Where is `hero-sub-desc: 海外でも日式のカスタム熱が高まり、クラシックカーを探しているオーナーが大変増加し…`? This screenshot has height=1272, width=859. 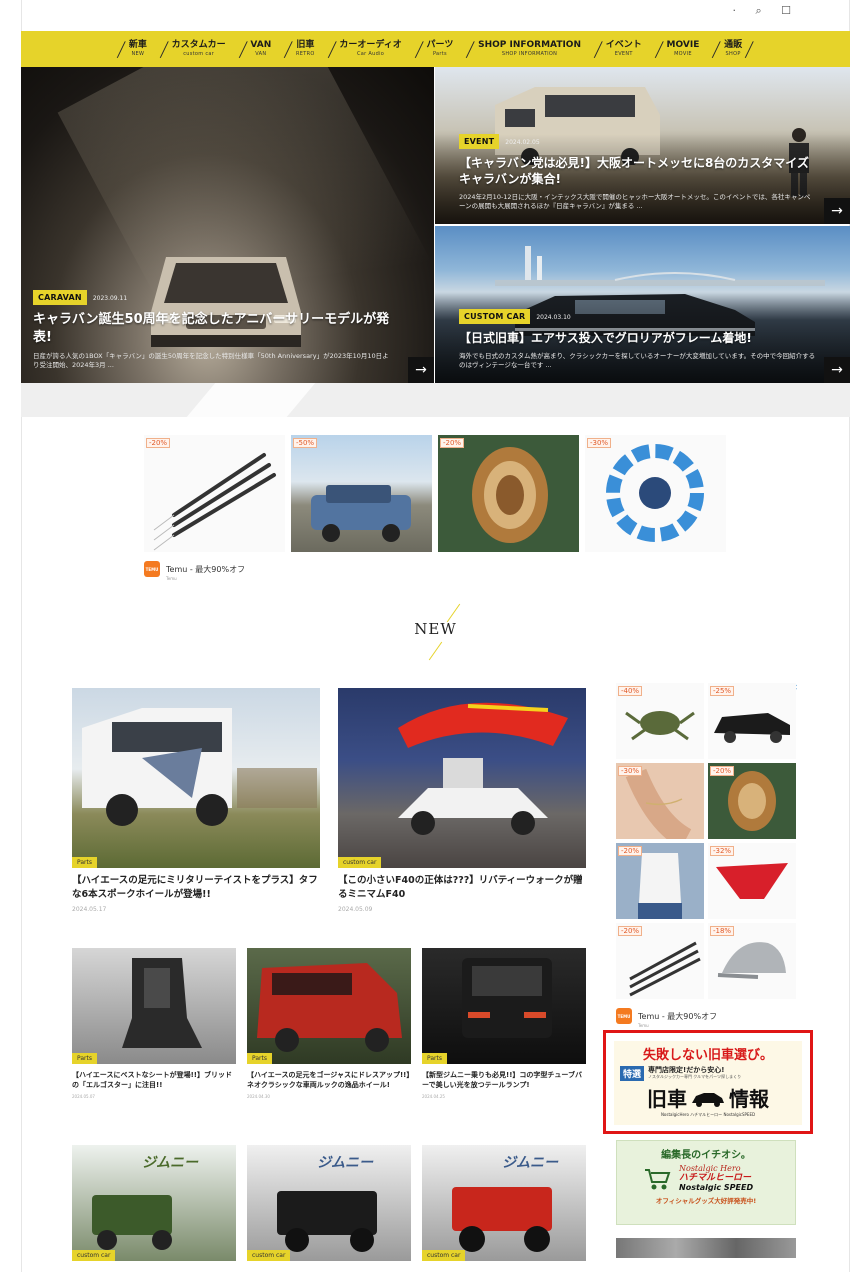
hero-sub-desc: 海外でも日式のカスタム熱が高まり、クラシックカーを探しているオーナーが大変増加し… is located at coordinates (637, 360).